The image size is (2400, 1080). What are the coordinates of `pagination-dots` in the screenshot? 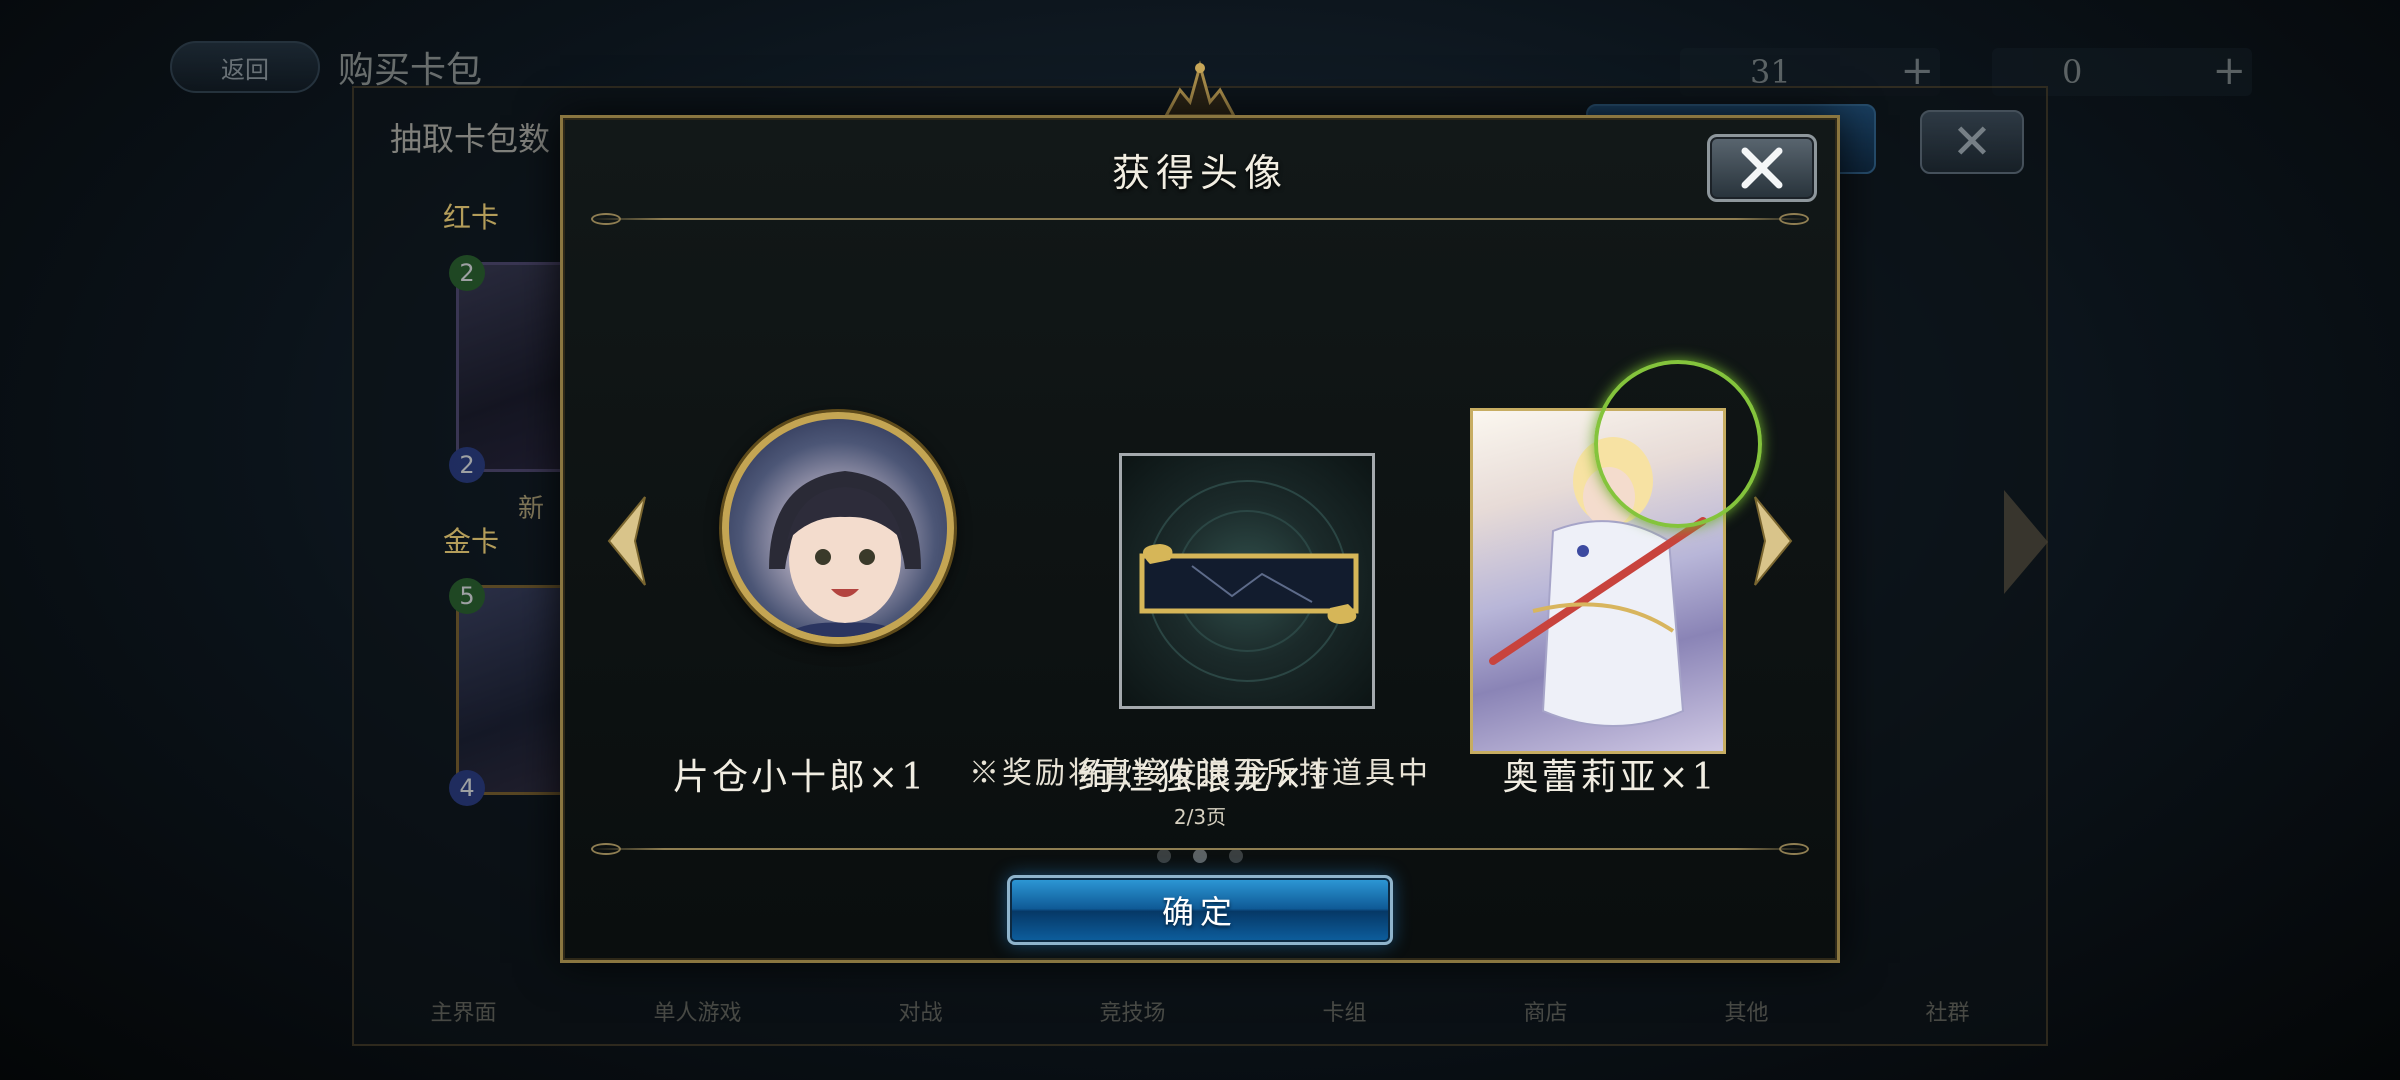 It's located at (1200, 856).